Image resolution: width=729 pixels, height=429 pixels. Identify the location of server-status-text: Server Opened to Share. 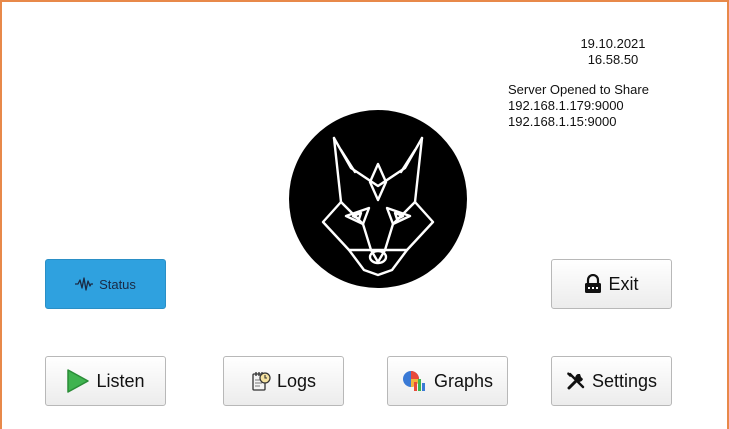
(578, 89).